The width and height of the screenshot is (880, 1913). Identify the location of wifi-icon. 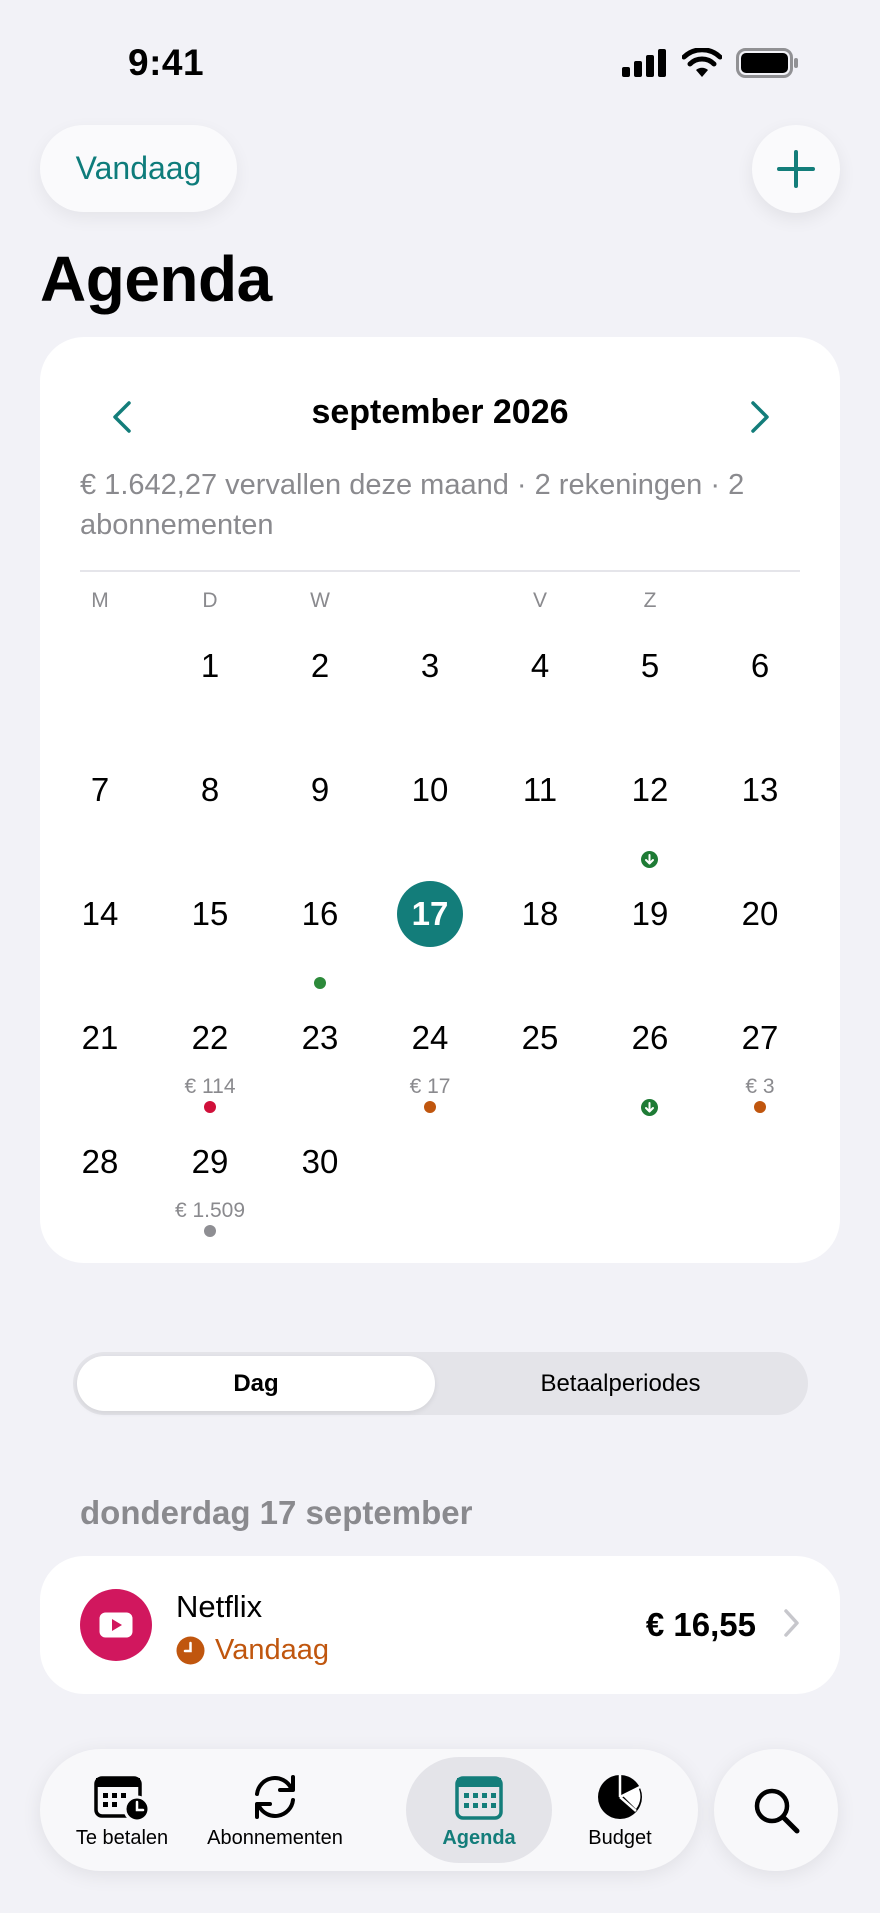
(702, 62).